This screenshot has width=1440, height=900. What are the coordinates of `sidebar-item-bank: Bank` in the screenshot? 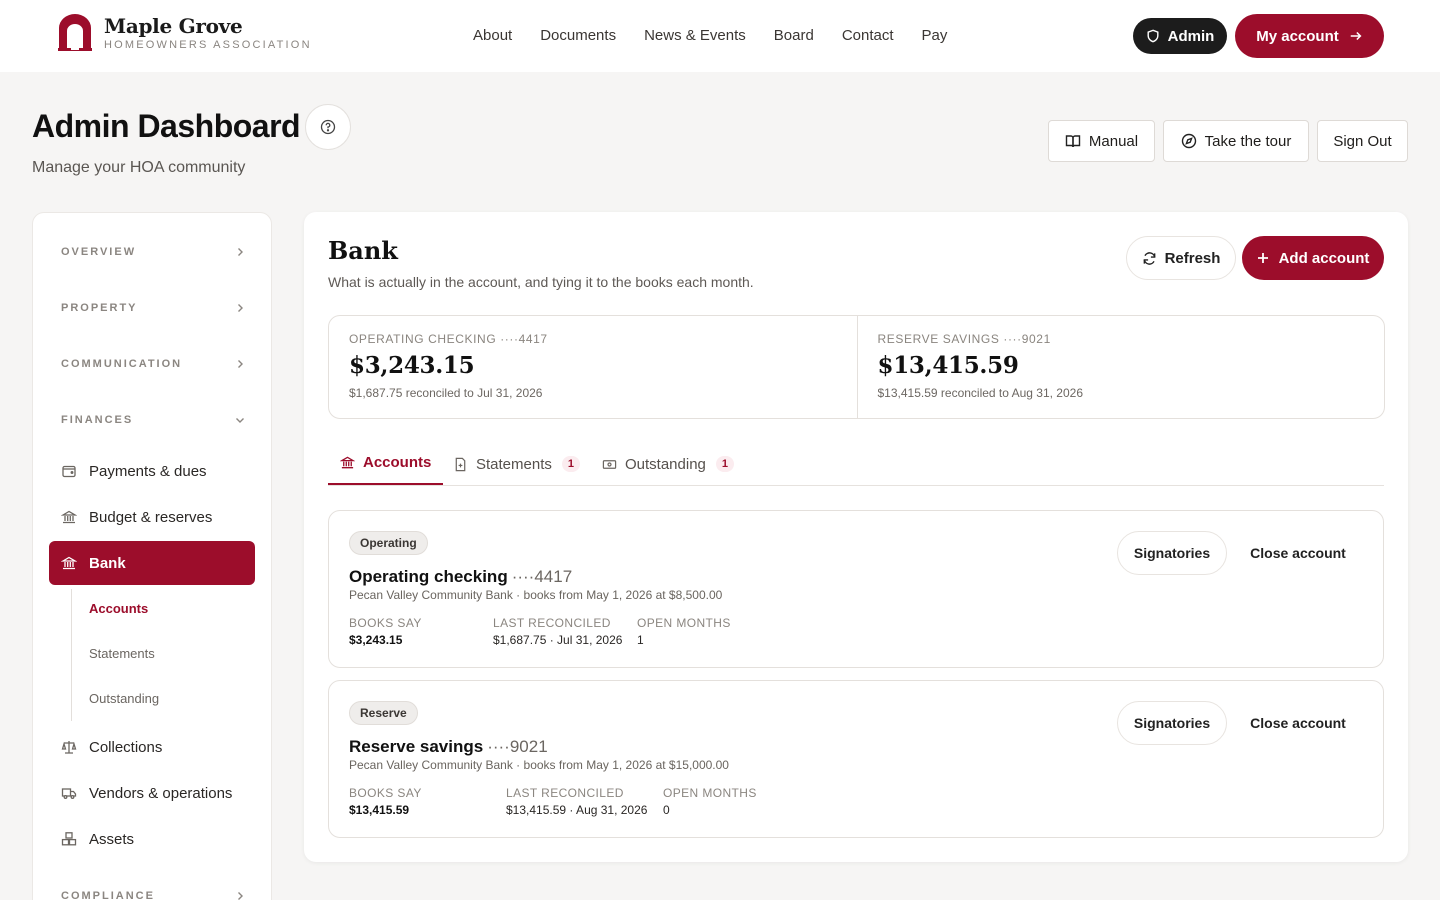 It's located at (152, 563).